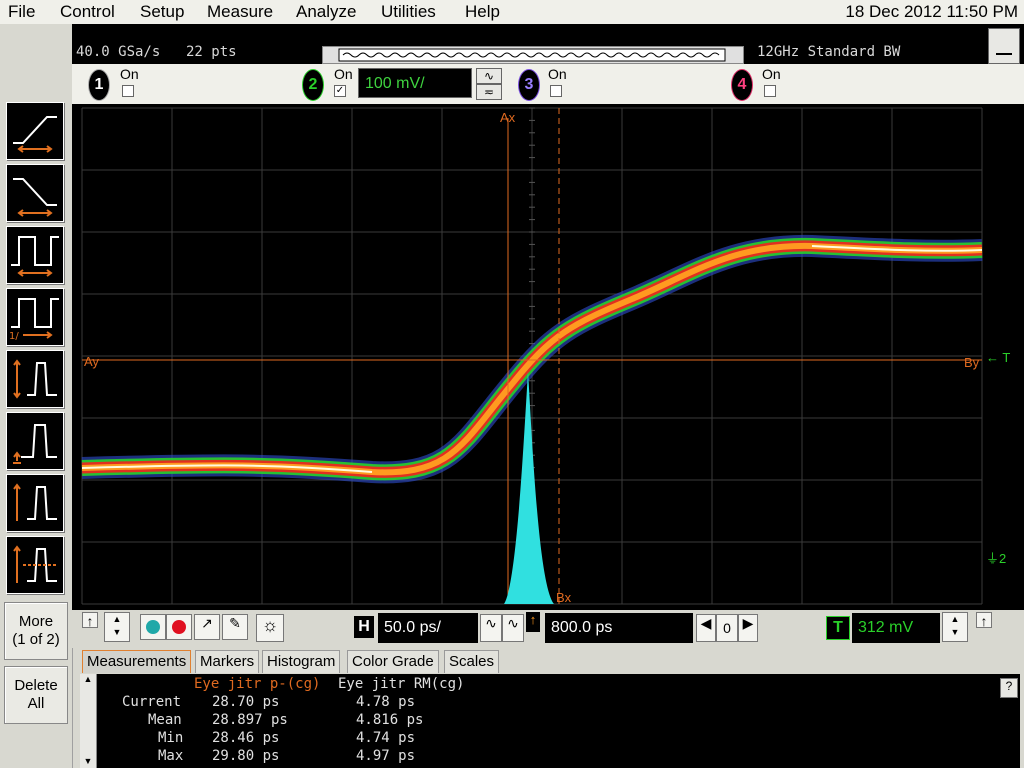 This screenshot has width=1024, height=768. What do you see at coordinates (270, 625) in the screenshot?
I see `brightness-icon: ☼` at bounding box center [270, 625].